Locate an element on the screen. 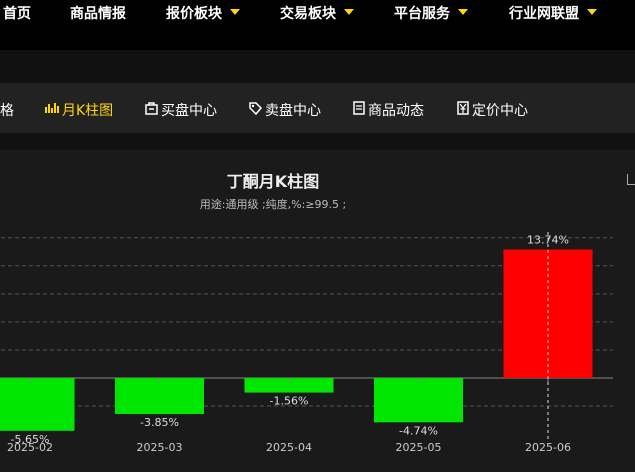  x-tick-label-2025-05: 2025-05 is located at coordinates (419, 447).